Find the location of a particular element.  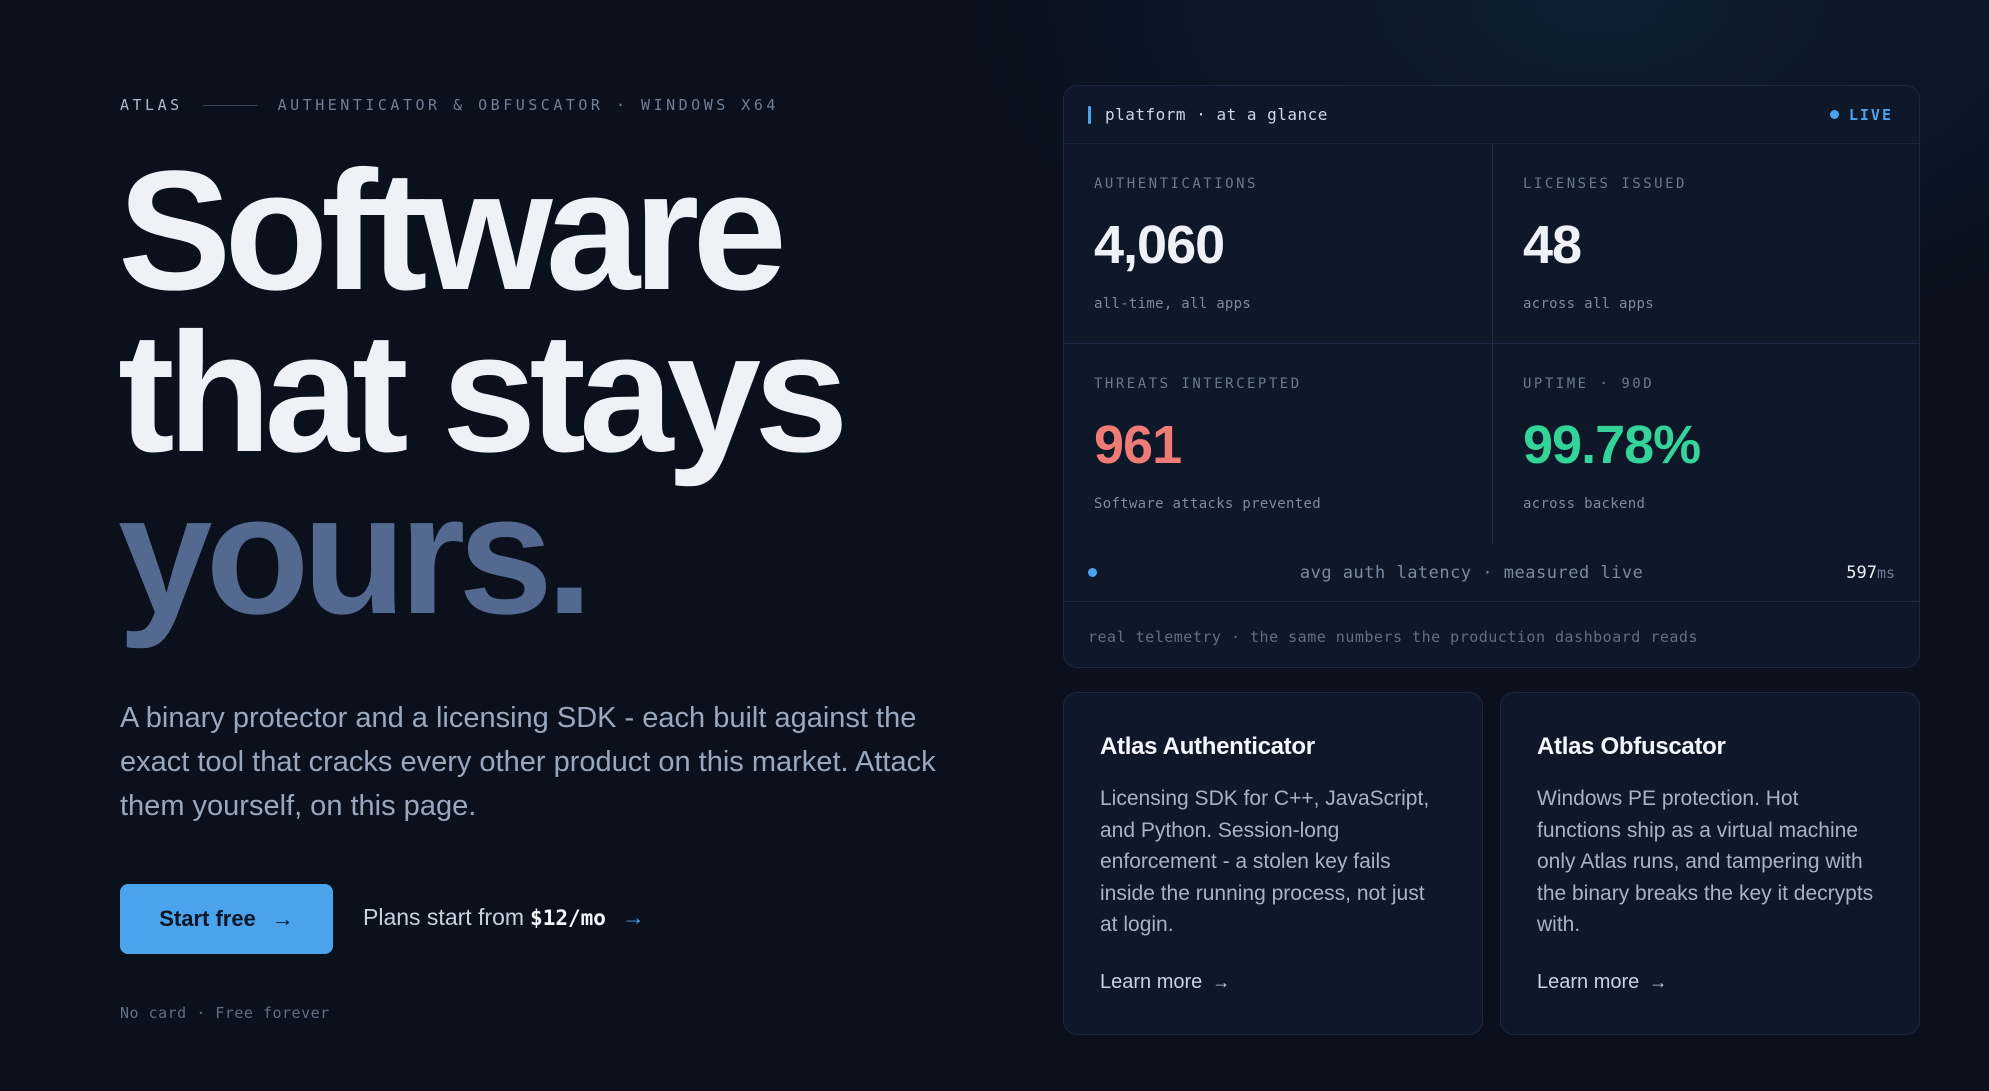

live-label: LIVE is located at coordinates (1870, 114).